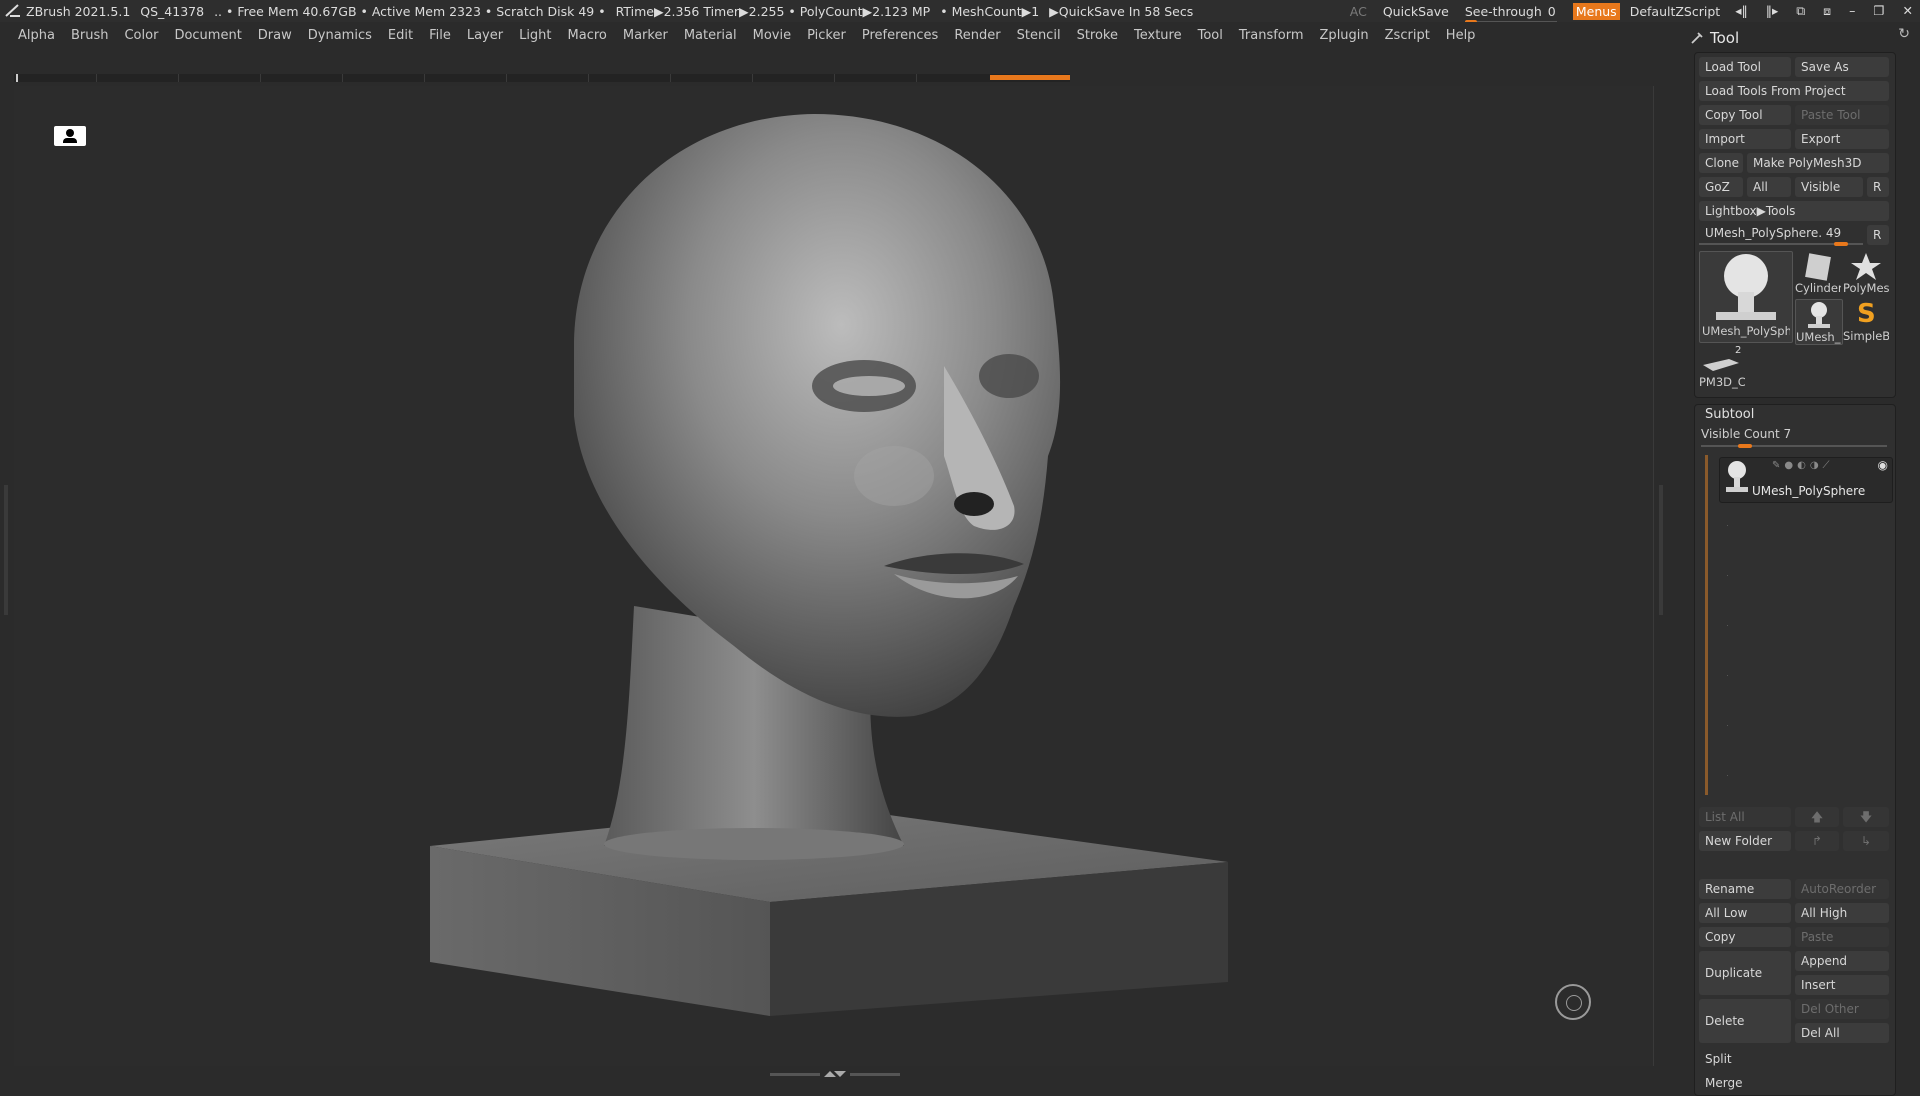 This screenshot has width=1920, height=1096. I want to click on menu-draw: Draw, so click(275, 35).